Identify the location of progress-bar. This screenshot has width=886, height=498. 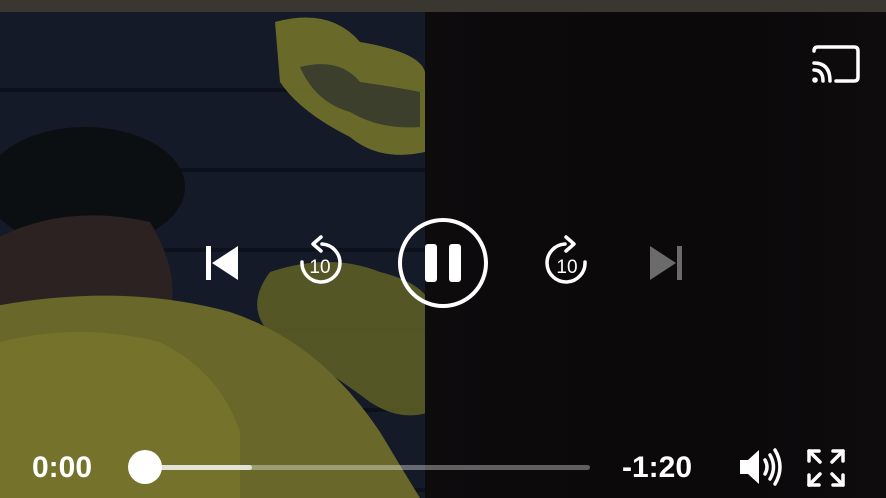
(359, 467).